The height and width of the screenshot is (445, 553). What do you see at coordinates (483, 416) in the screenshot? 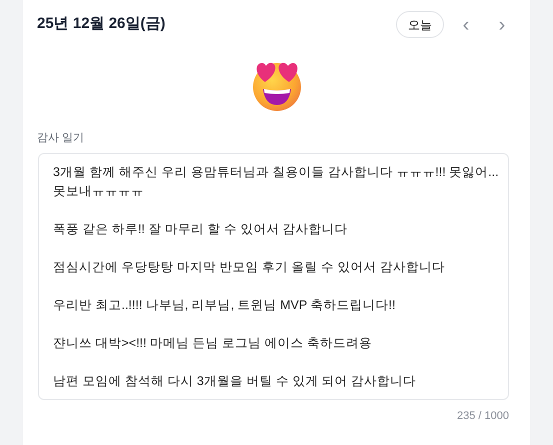
I see `character-counter: 235 / 1000` at bounding box center [483, 416].